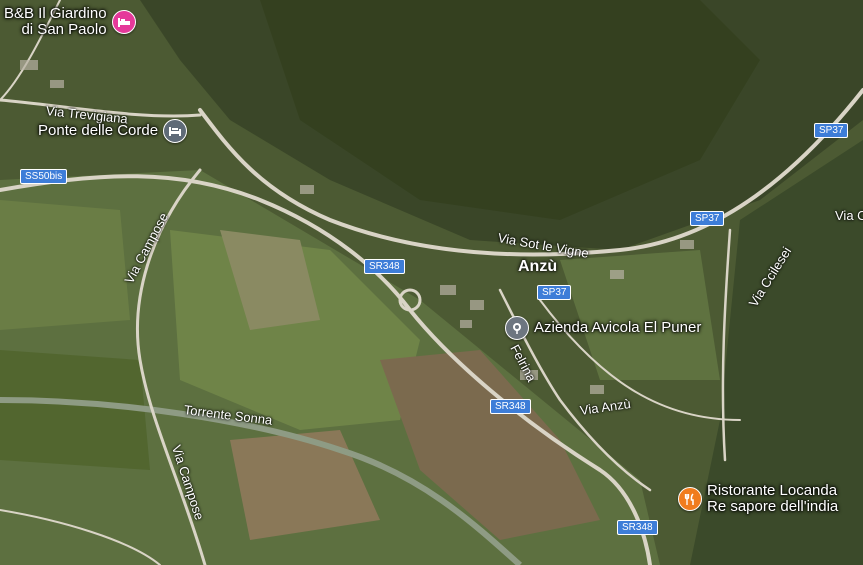 The width and height of the screenshot is (863, 565). I want to click on poi-ponte-delle-corde: Ponte delle Corde, so click(113, 131).